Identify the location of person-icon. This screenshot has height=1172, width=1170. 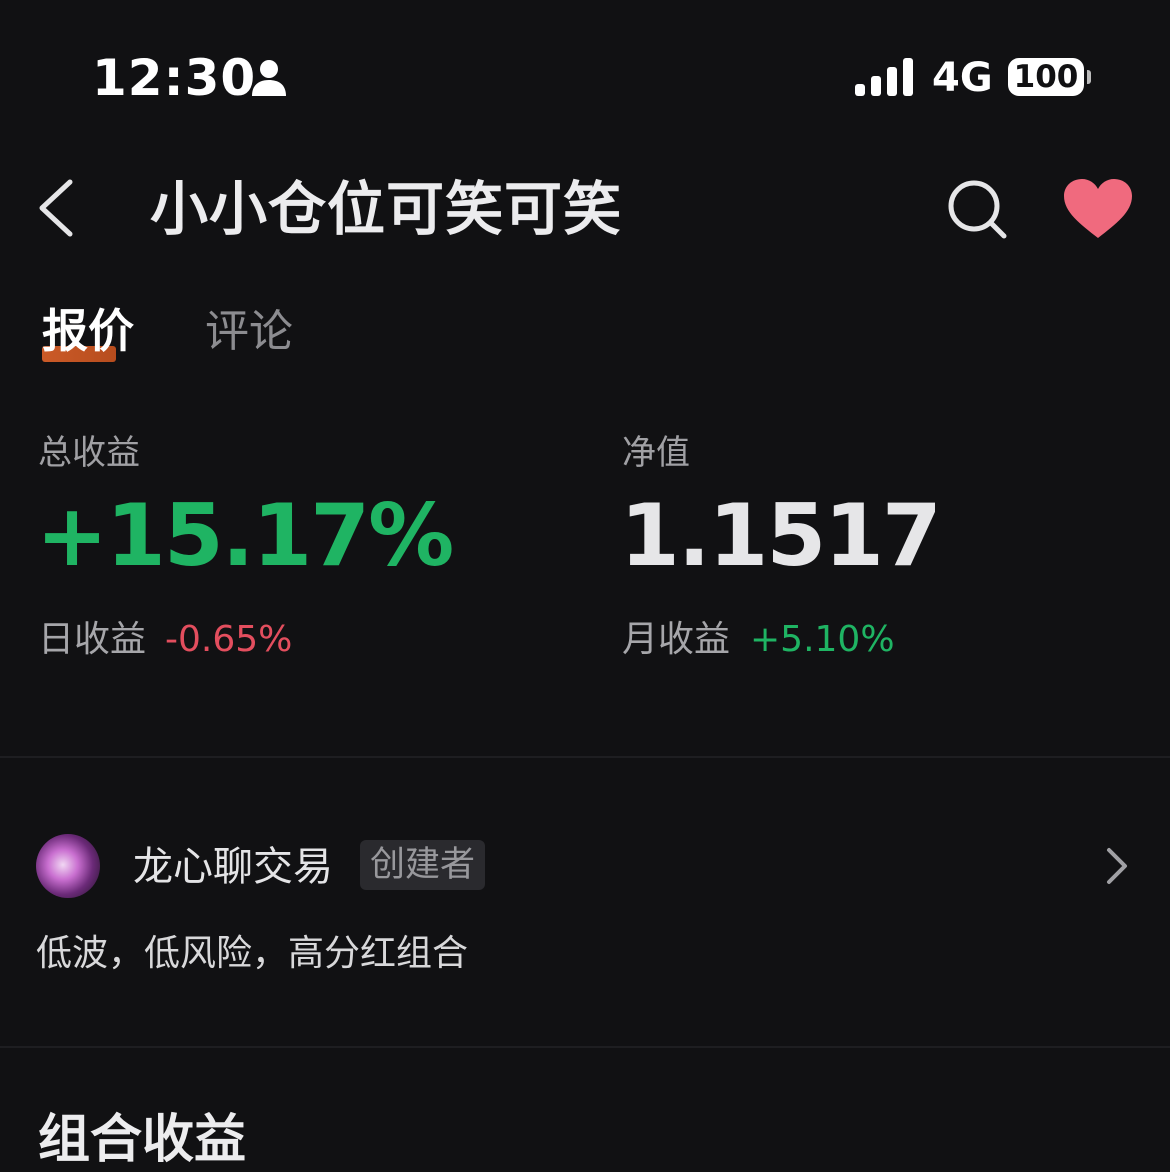
(269, 78).